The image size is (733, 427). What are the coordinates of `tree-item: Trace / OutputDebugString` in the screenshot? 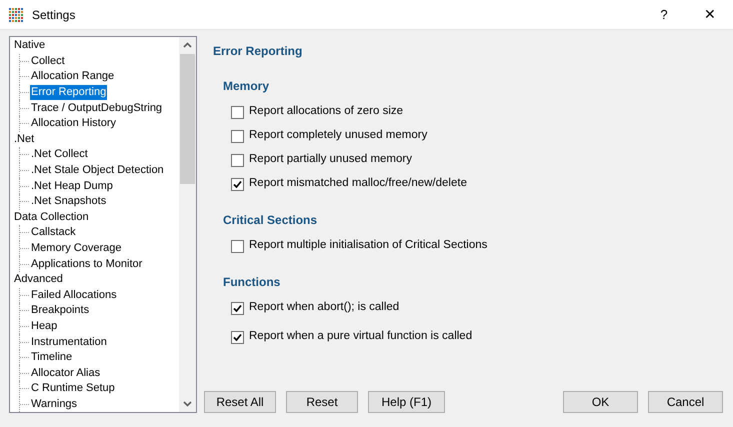 It's located at (97, 108).